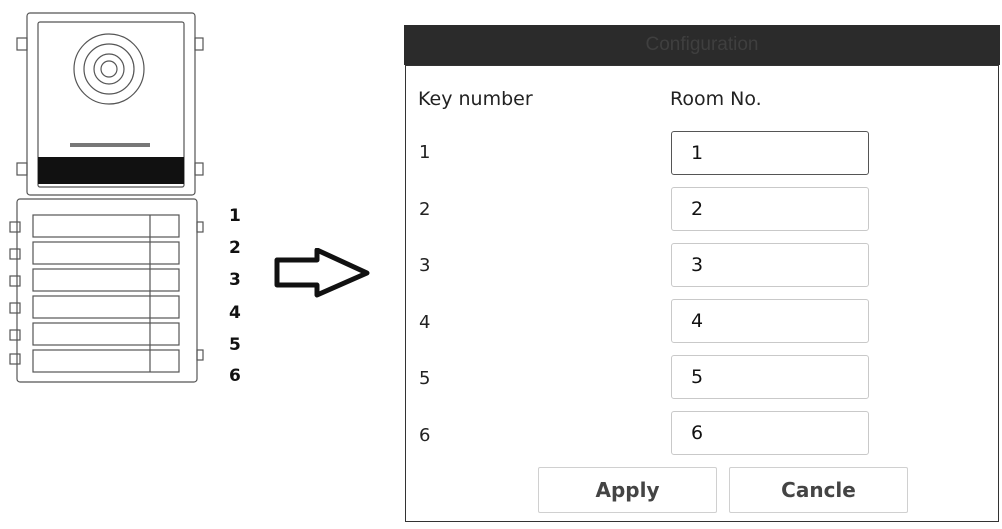 The image size is (1002, 529). What do you see at coordinates (818, 490) in the screenshot?
I see `cancel-button: Cancle` at bounding box center [818, 490].